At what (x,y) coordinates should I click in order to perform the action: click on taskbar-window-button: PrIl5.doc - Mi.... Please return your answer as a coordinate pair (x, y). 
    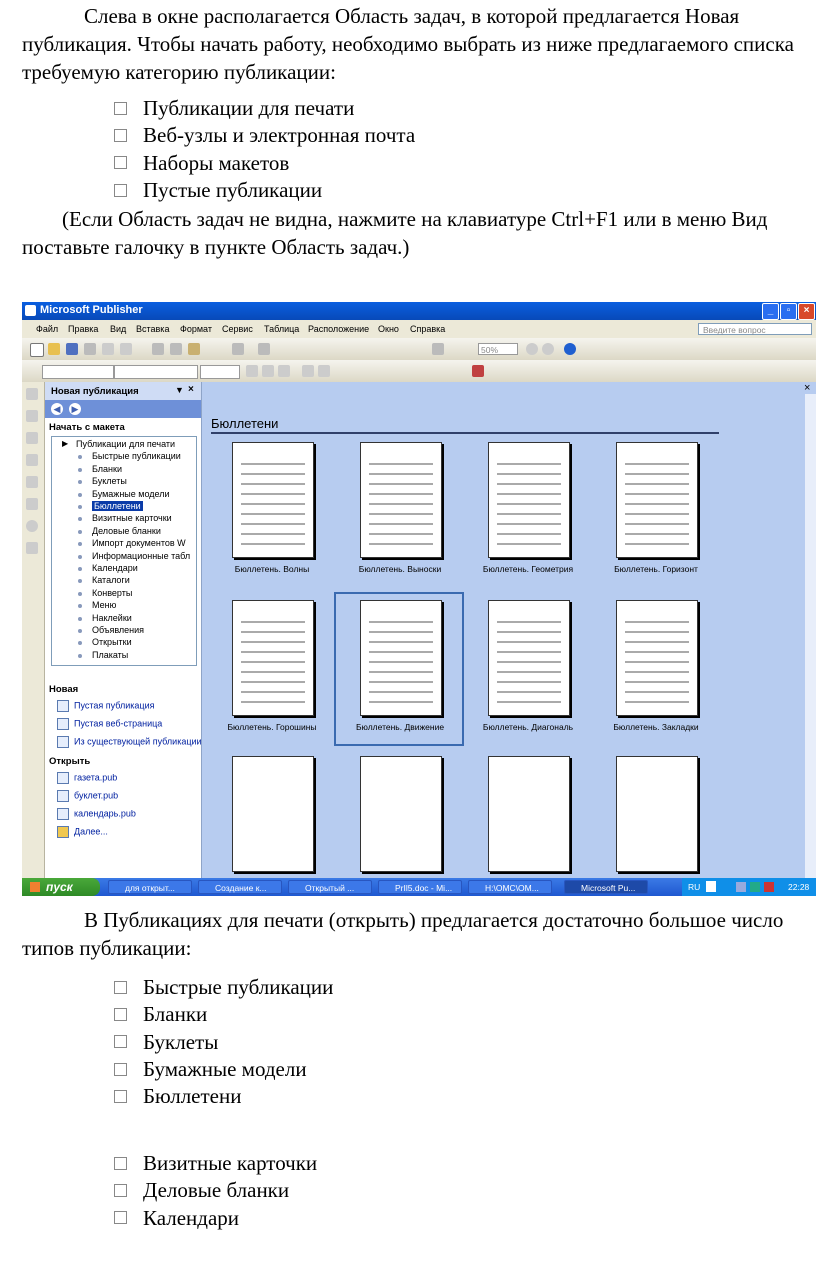
    Looking at the image, I should click on (420, 887).